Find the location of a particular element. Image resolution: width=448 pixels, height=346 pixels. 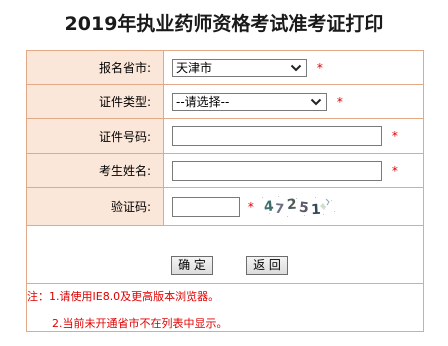

cert-type-label: 证件类型: is located at coordinates (95, 101).